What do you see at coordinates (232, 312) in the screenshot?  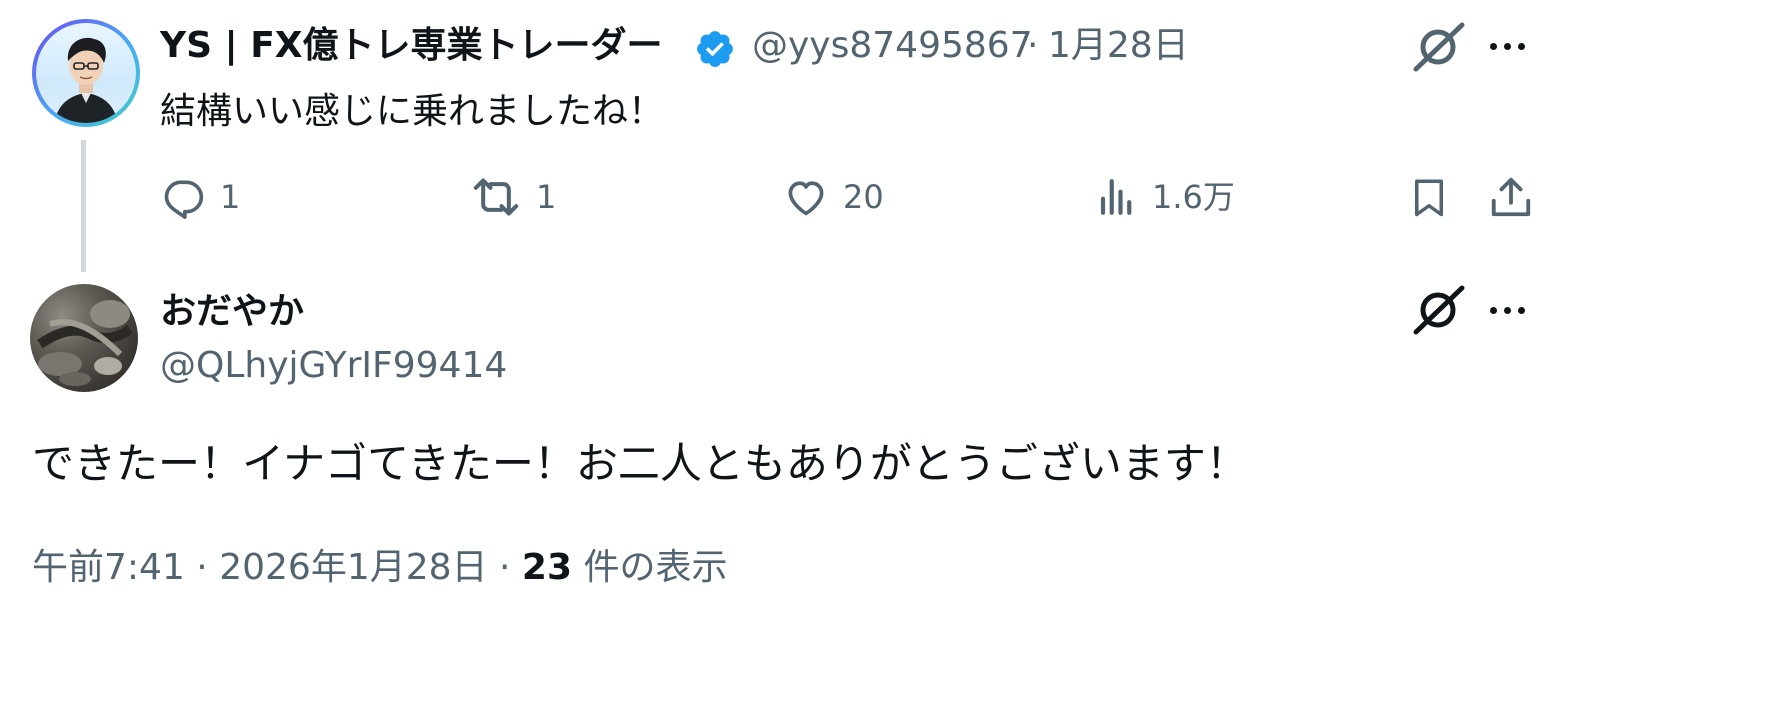 I see `main-author-name: おだやか` at bounding box center [232, 312].